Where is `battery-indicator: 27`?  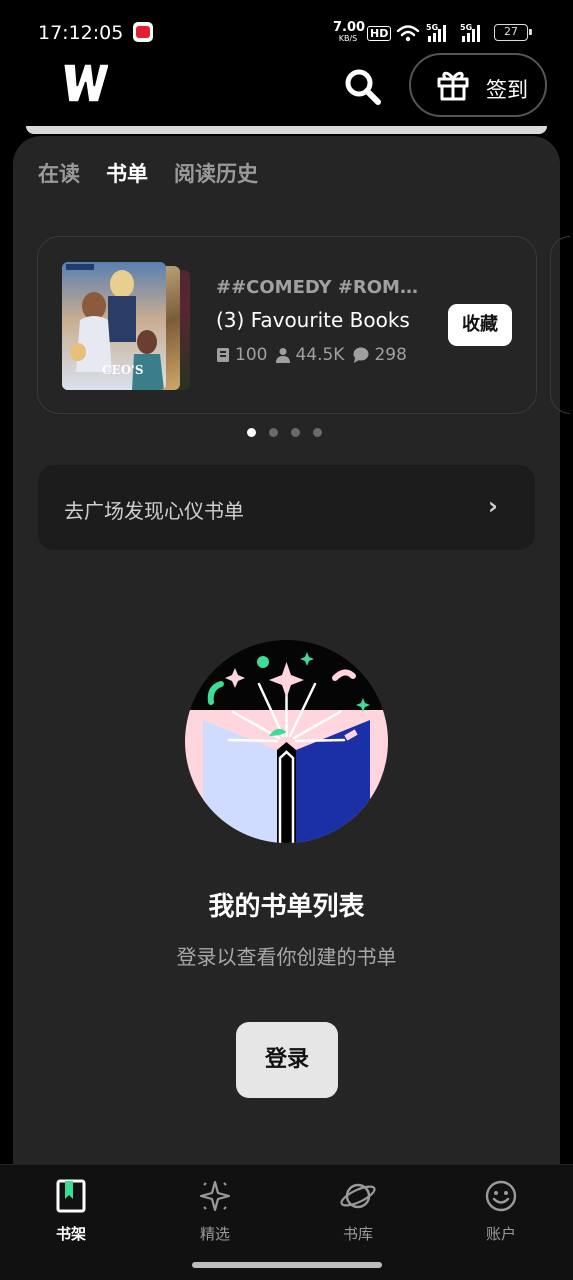
battery-indicator: 27 is located at coordinates (513, 32).